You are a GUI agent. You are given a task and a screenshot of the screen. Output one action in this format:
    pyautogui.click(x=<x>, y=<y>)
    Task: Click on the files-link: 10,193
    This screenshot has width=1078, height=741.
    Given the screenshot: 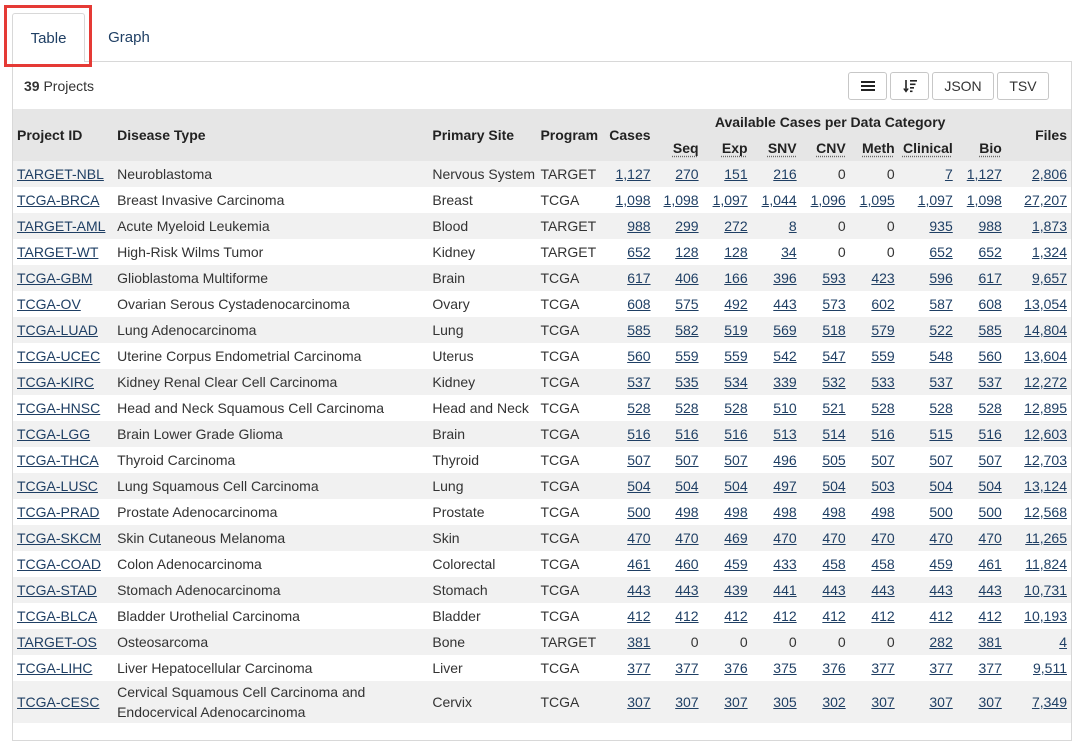 What is the action you would take?
    pyautogui.click(x=1045, y=616)
    